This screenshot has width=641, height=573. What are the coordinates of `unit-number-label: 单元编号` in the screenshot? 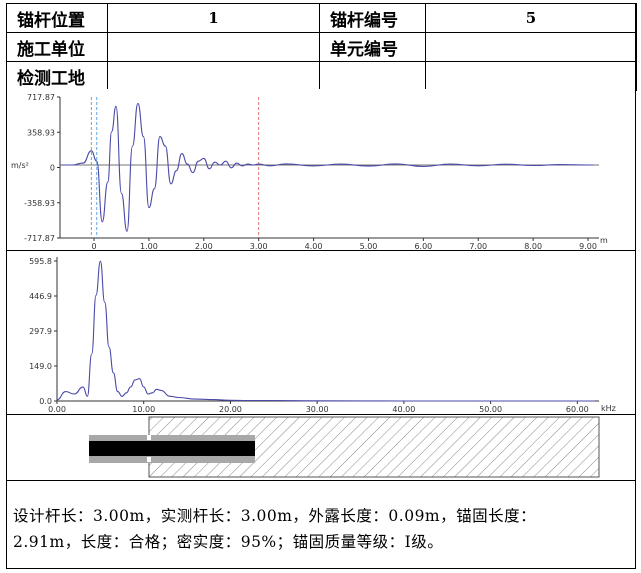 It's located at (372, 47).